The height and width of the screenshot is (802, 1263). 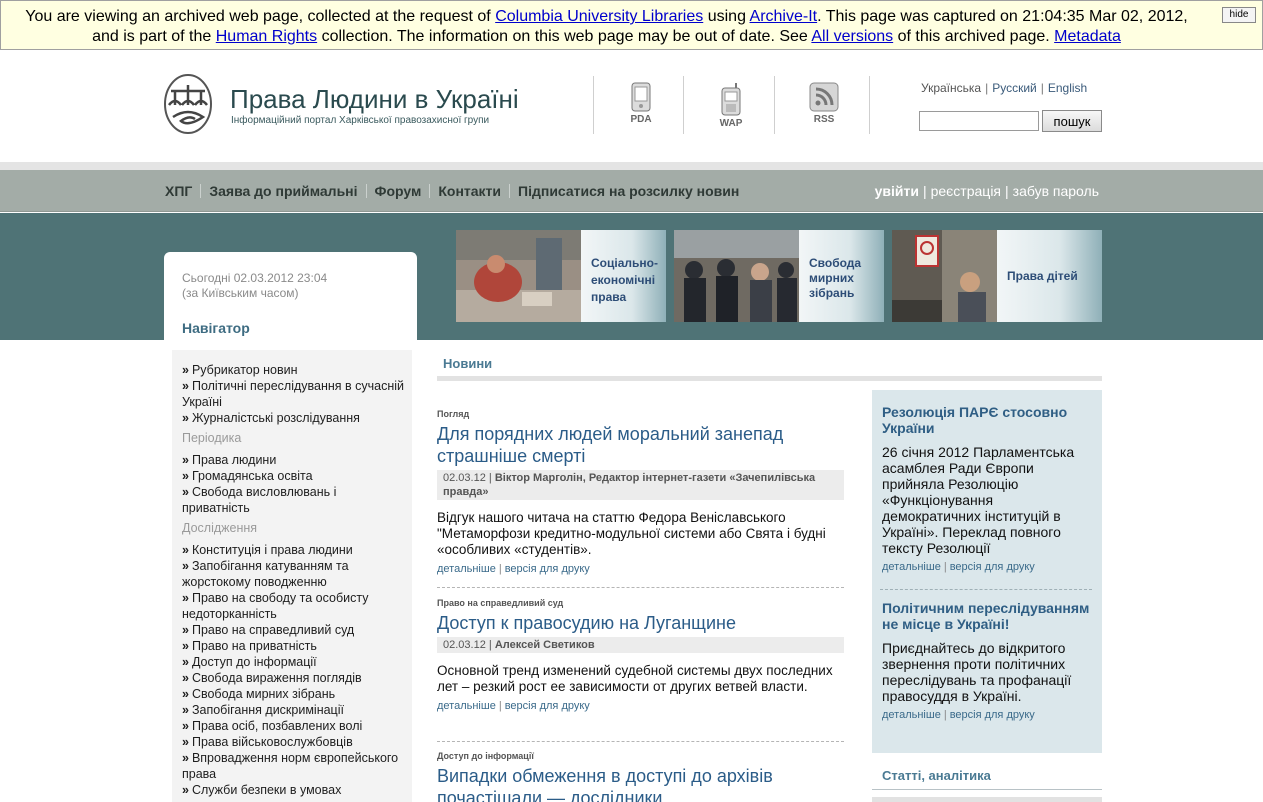 What do you see at coordinates (609, 297) in the screenshot?
I see `banner-label-line: права` at bounding box center [609, 297].